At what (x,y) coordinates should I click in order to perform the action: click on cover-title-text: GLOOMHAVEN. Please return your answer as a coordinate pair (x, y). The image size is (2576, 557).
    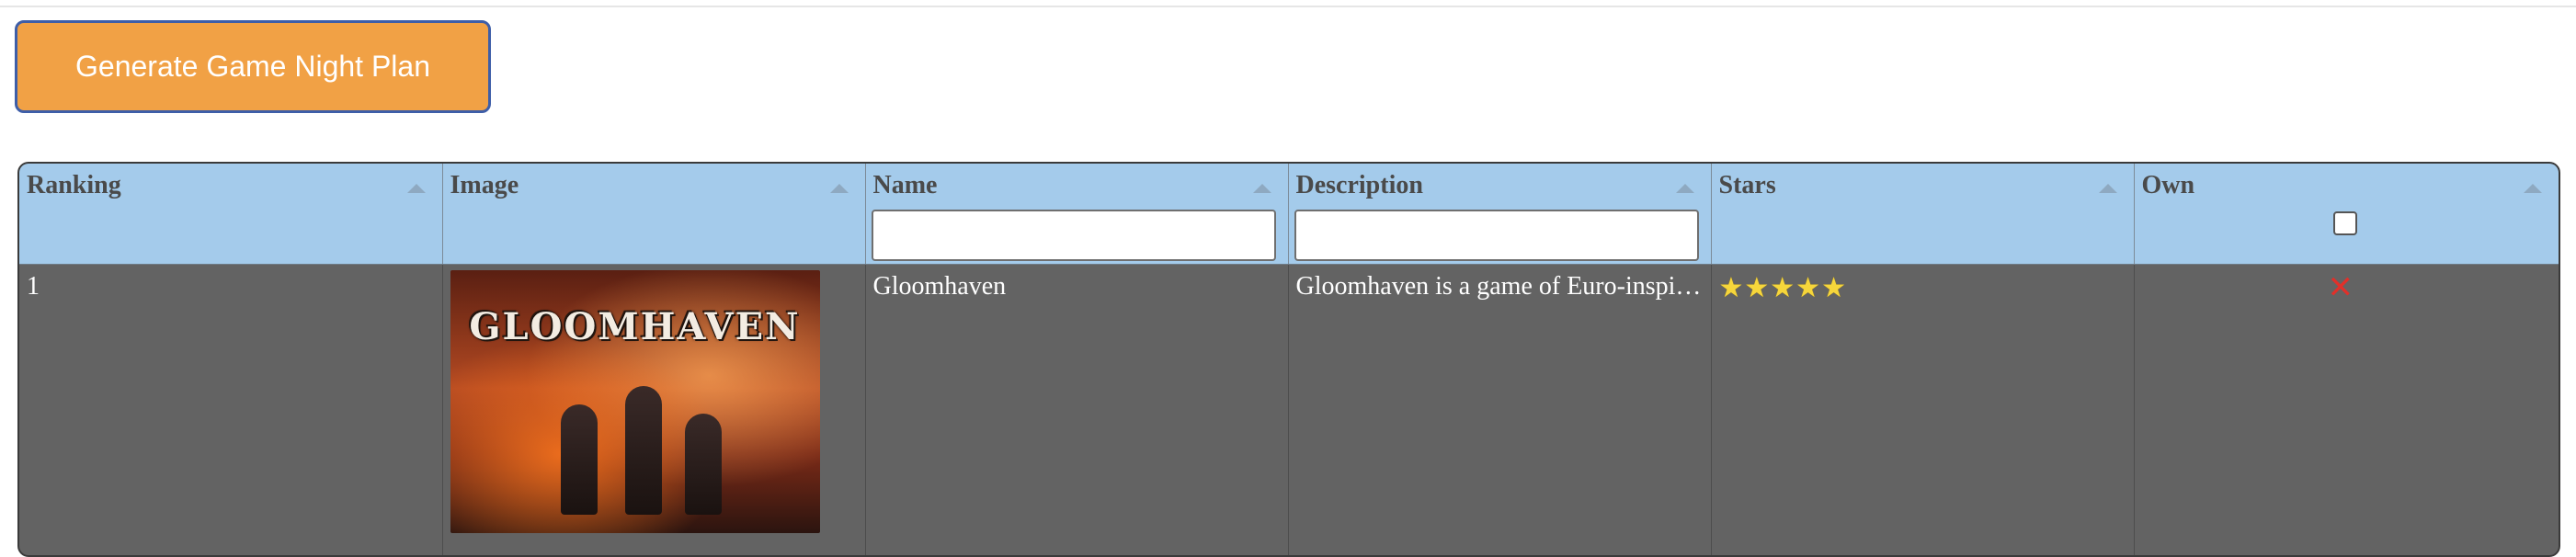
    Looking at the image, I should click on (635, 326).